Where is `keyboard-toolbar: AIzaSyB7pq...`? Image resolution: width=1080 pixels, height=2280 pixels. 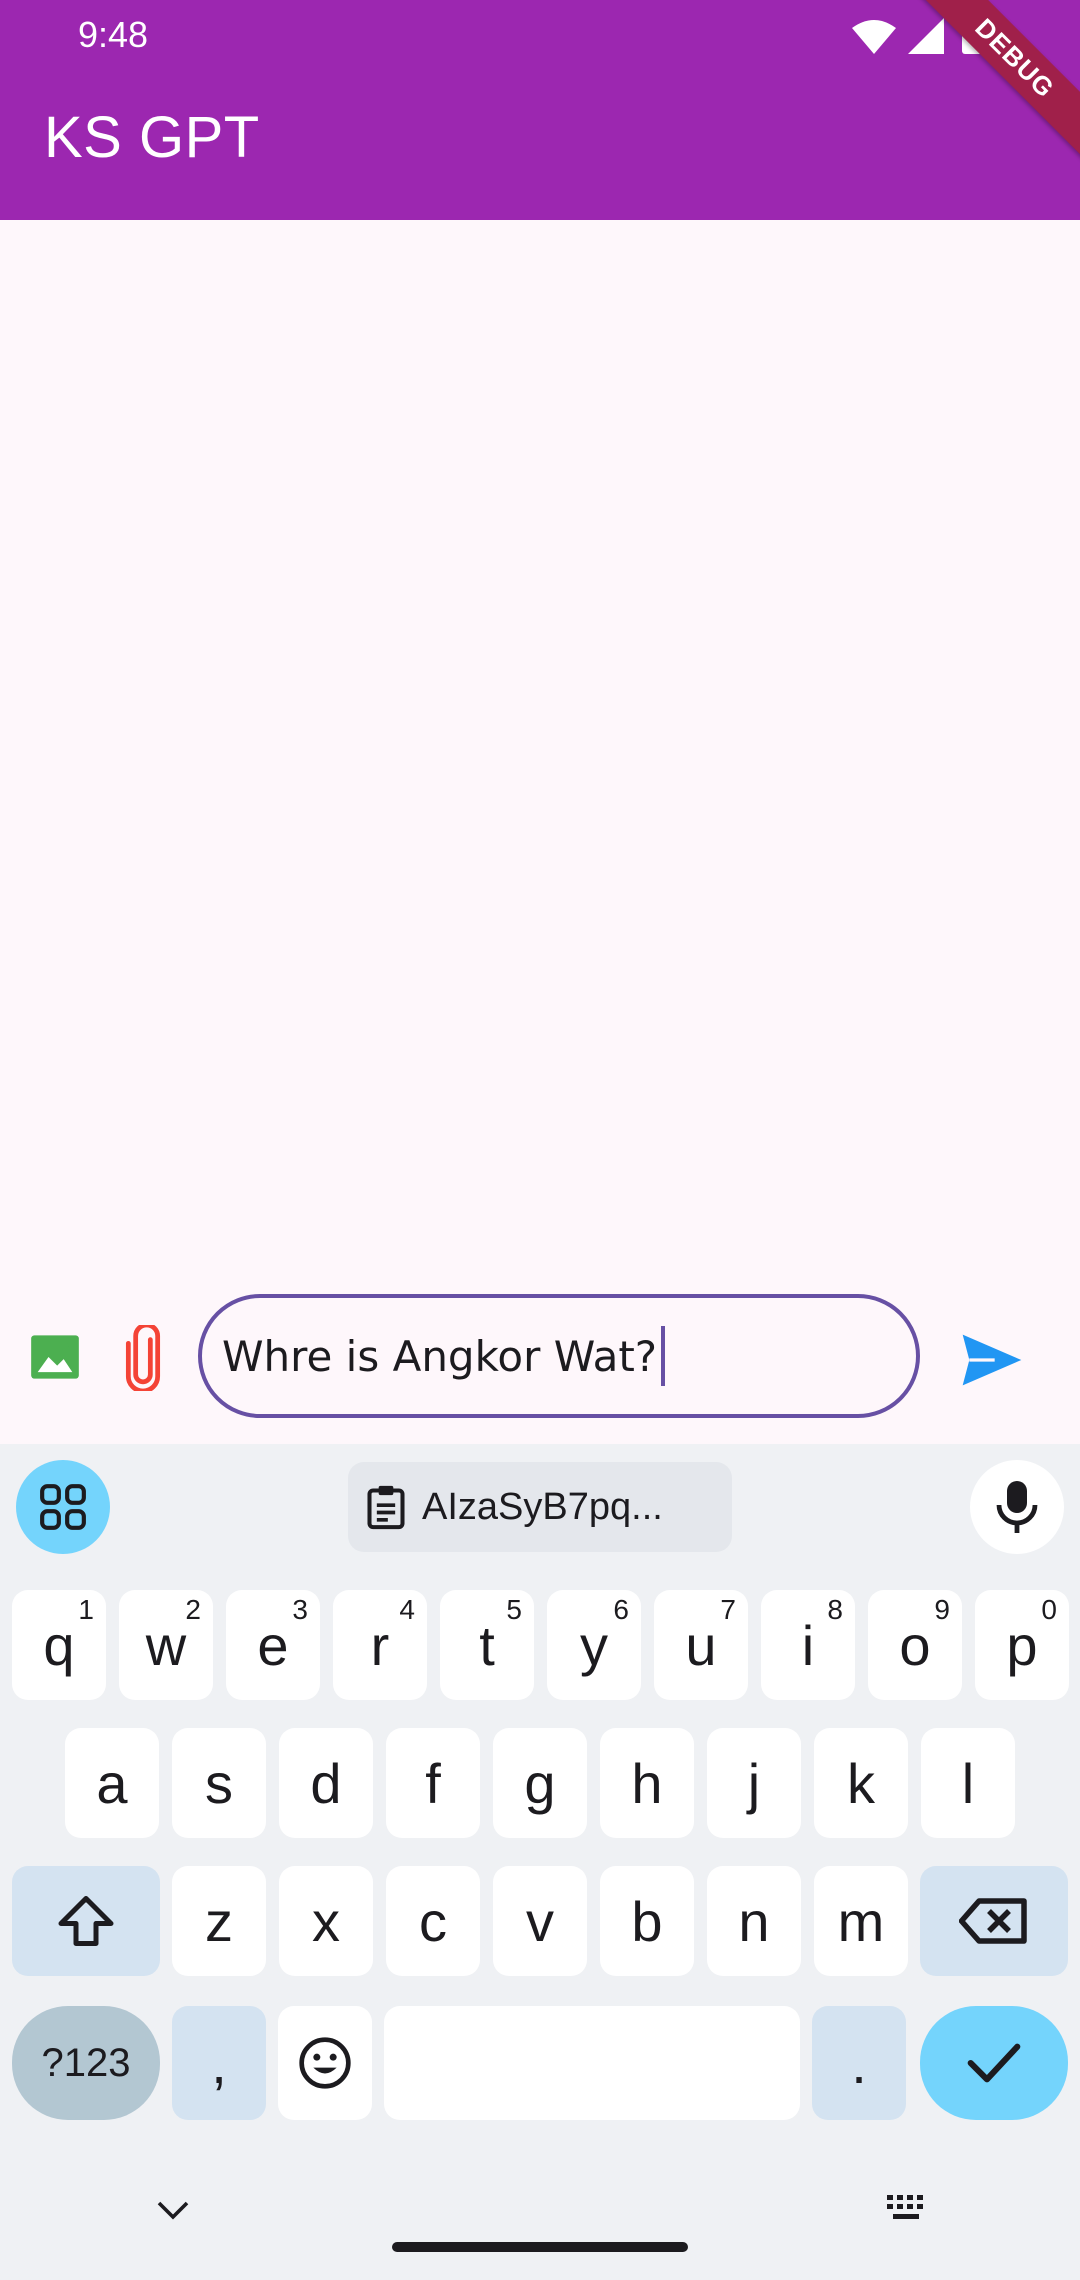
keyboard-toolbar: AIzaSyB7pq... is located at coordinates (540, 1512).